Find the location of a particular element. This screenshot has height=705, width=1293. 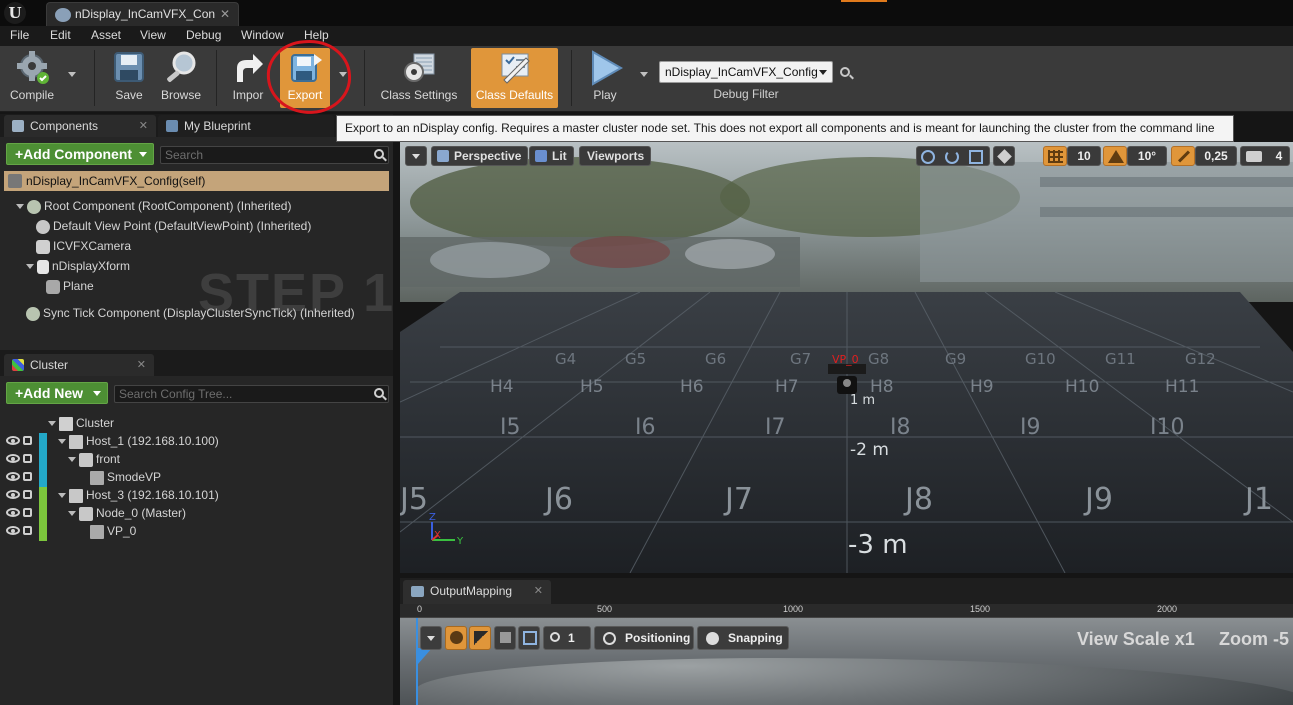

grid-label-i7: I7 is located at coordinates (775, 427).